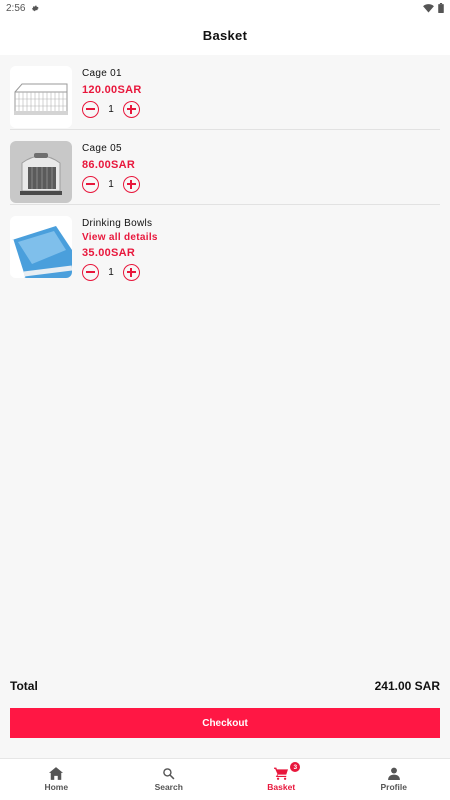  What do you see at coordinates (35, 8) in the screenshot?
I see `settings-gear-icon` at bounding box center [35, 8].